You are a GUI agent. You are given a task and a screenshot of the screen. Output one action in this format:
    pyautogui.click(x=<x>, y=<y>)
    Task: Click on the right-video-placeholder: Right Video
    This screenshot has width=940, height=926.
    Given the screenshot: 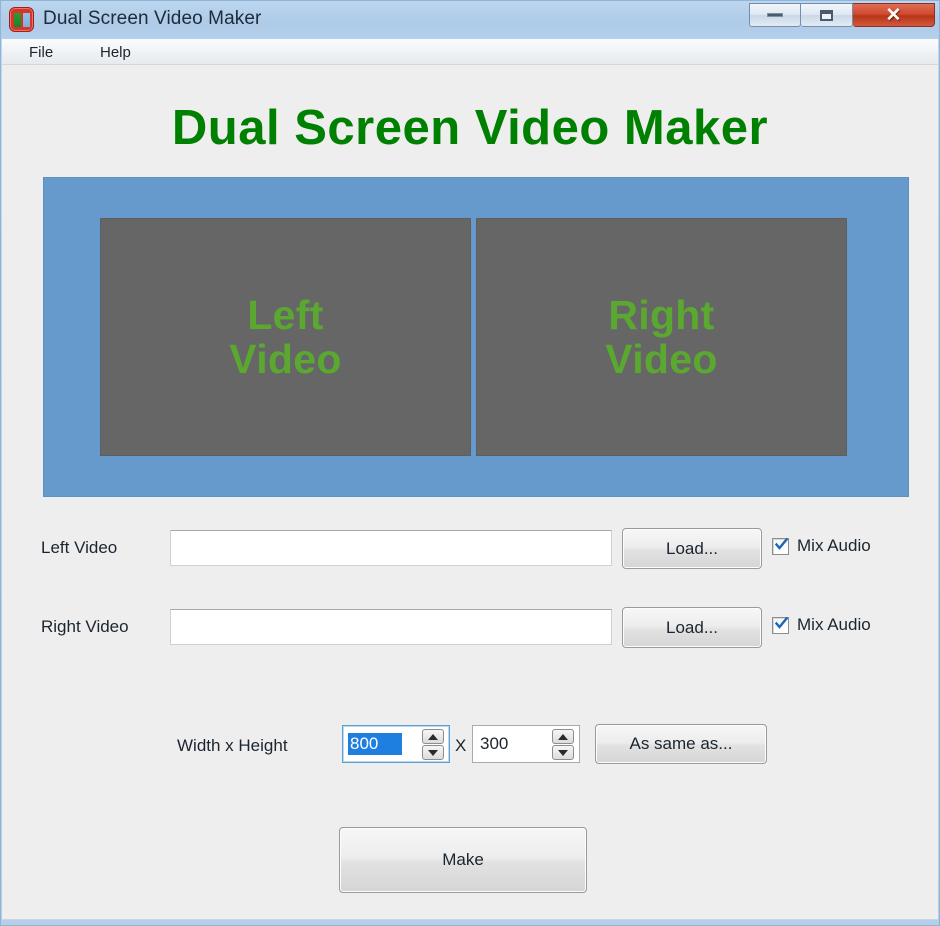 What is the action you would take?
    pyautogui.click(x=661, y=337)
    